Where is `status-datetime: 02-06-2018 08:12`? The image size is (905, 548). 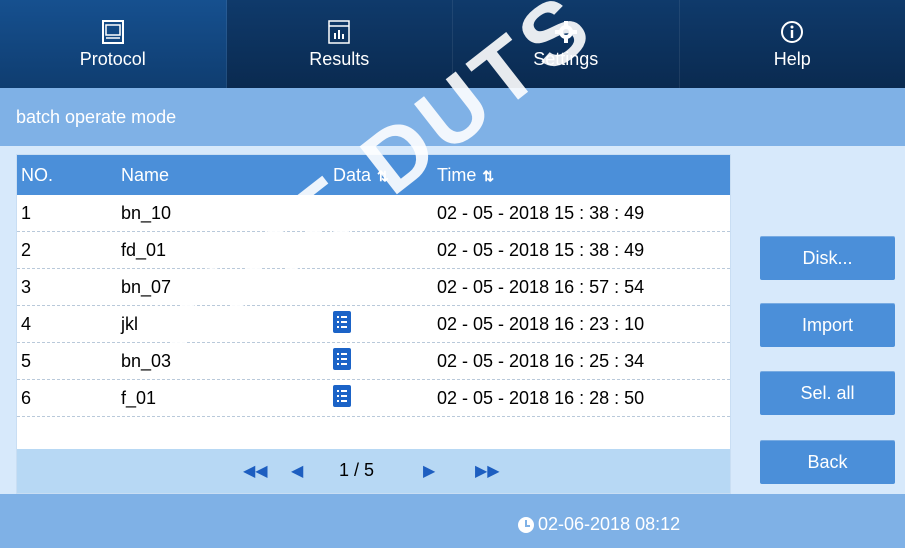 status-datetime: 02-06-2018 08:12 is located at coordinates (609, 524).